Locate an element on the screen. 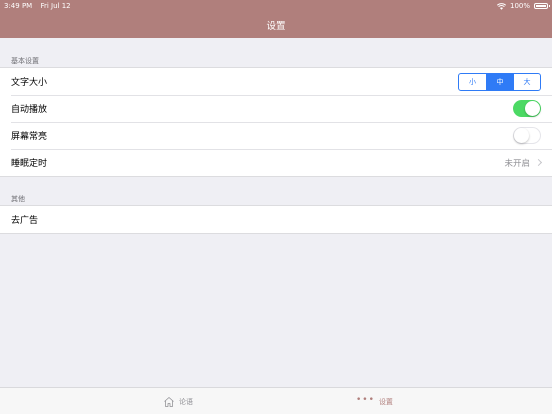  screen-on-row: 屏幕常亮 is located at coordinates (276, 135).